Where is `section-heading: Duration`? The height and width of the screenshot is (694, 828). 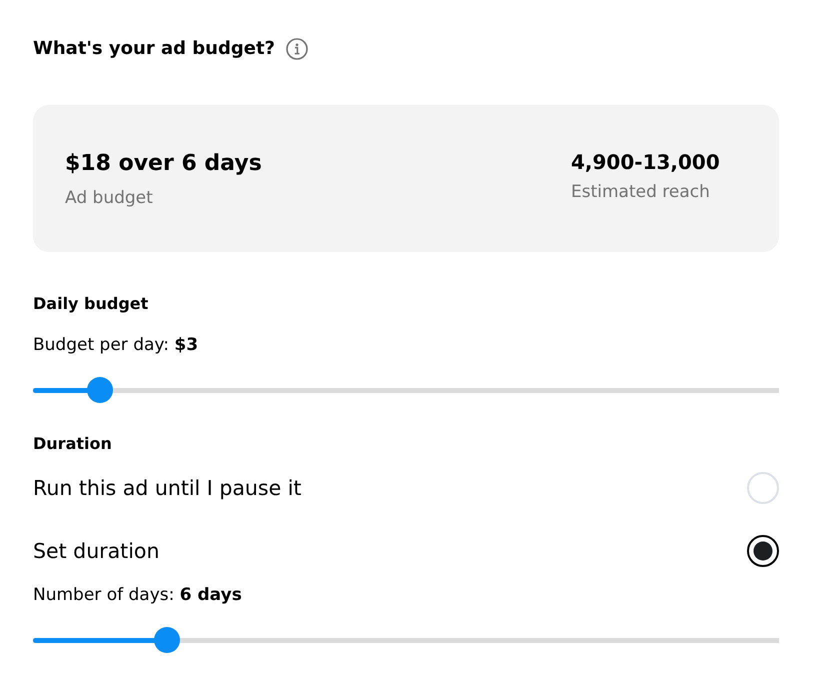
section-heading: Duration is located at coordinates (73, 444).